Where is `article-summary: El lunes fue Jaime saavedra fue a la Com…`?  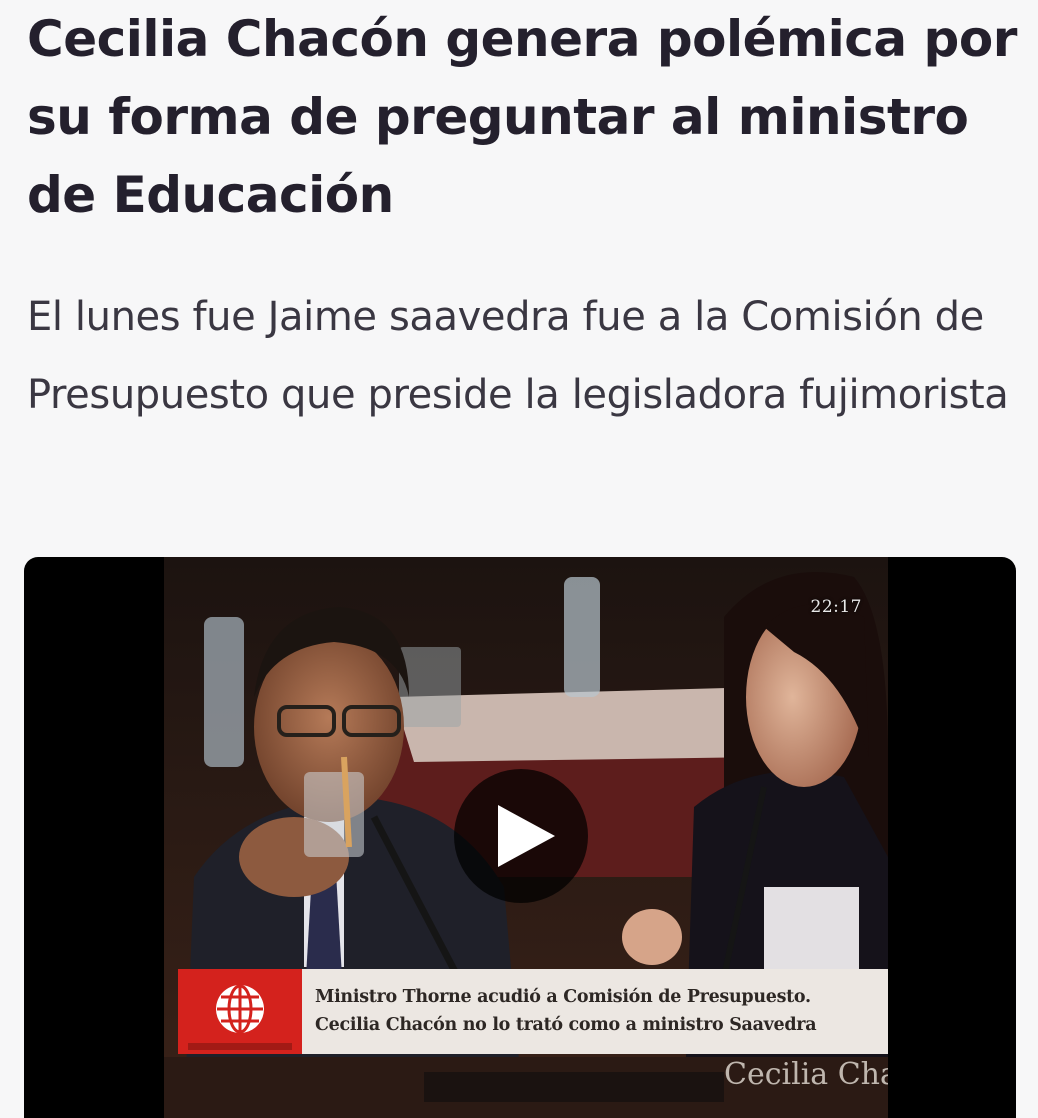
article-summary: El lunes fue Jaime saavedra fue a la Com… is located at coordinates (518, 356).